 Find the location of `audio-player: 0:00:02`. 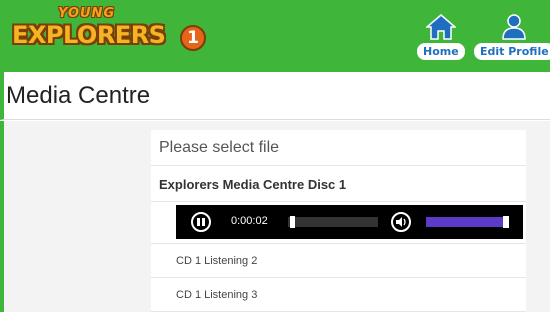

audio-player: 0:00:02 is located at coordinates (349, 222).